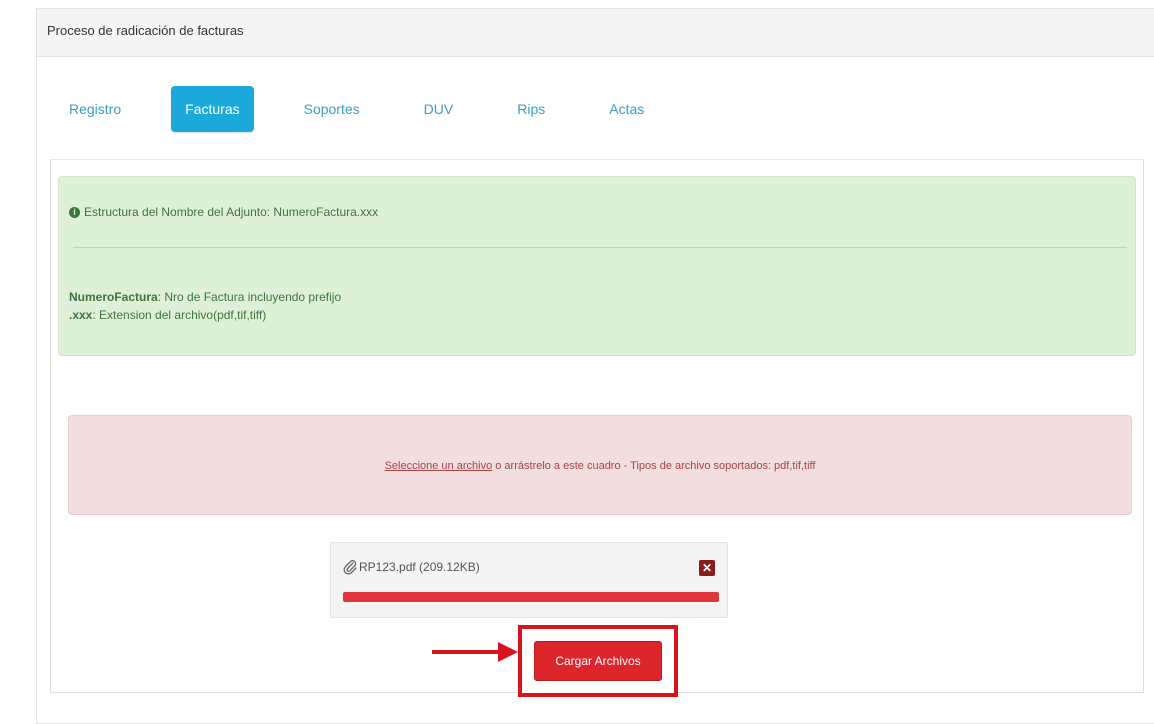  I want to click on divider, so click(600, 247).